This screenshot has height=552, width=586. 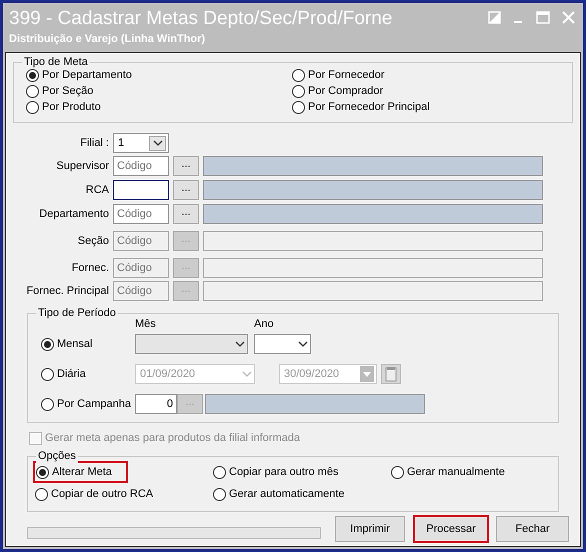 I want to click on radio-button: Por Departamento, so click(x=79, y=75).